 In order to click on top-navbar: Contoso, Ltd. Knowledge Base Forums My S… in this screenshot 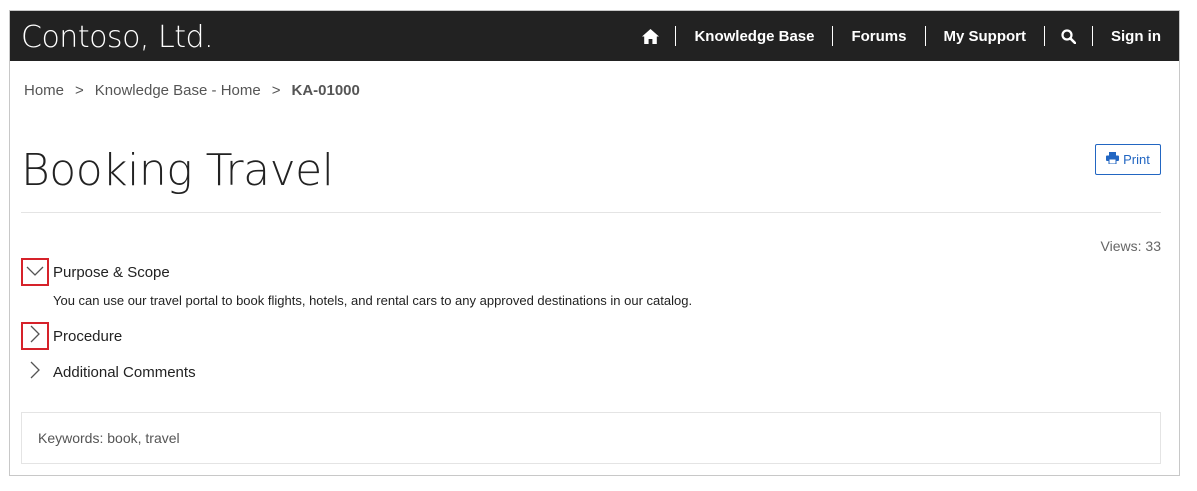, I will do `click(594, 36)`.